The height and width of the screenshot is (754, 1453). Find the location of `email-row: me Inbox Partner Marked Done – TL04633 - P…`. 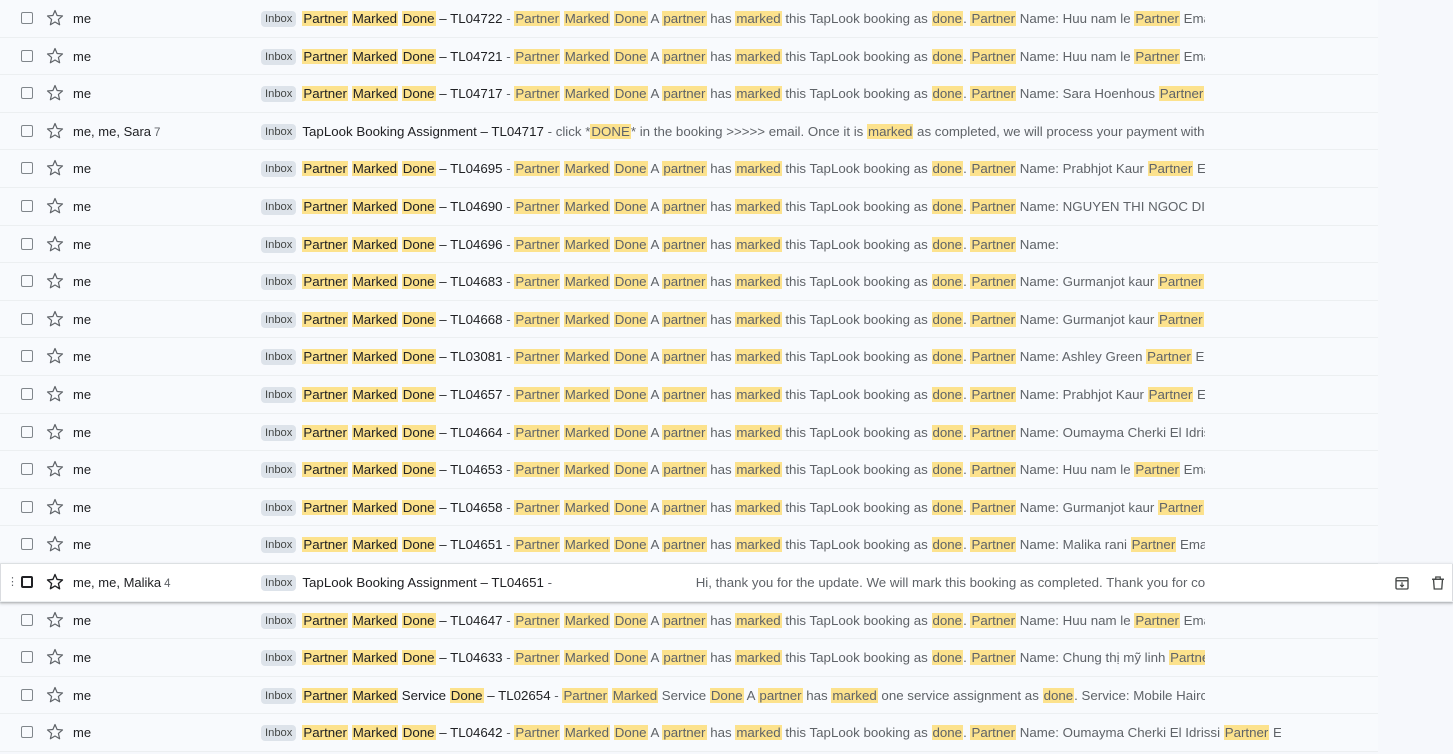

email-row: me Inbox Partner Marked Done – TL04633 - P… is located at coordinates (689, 658).